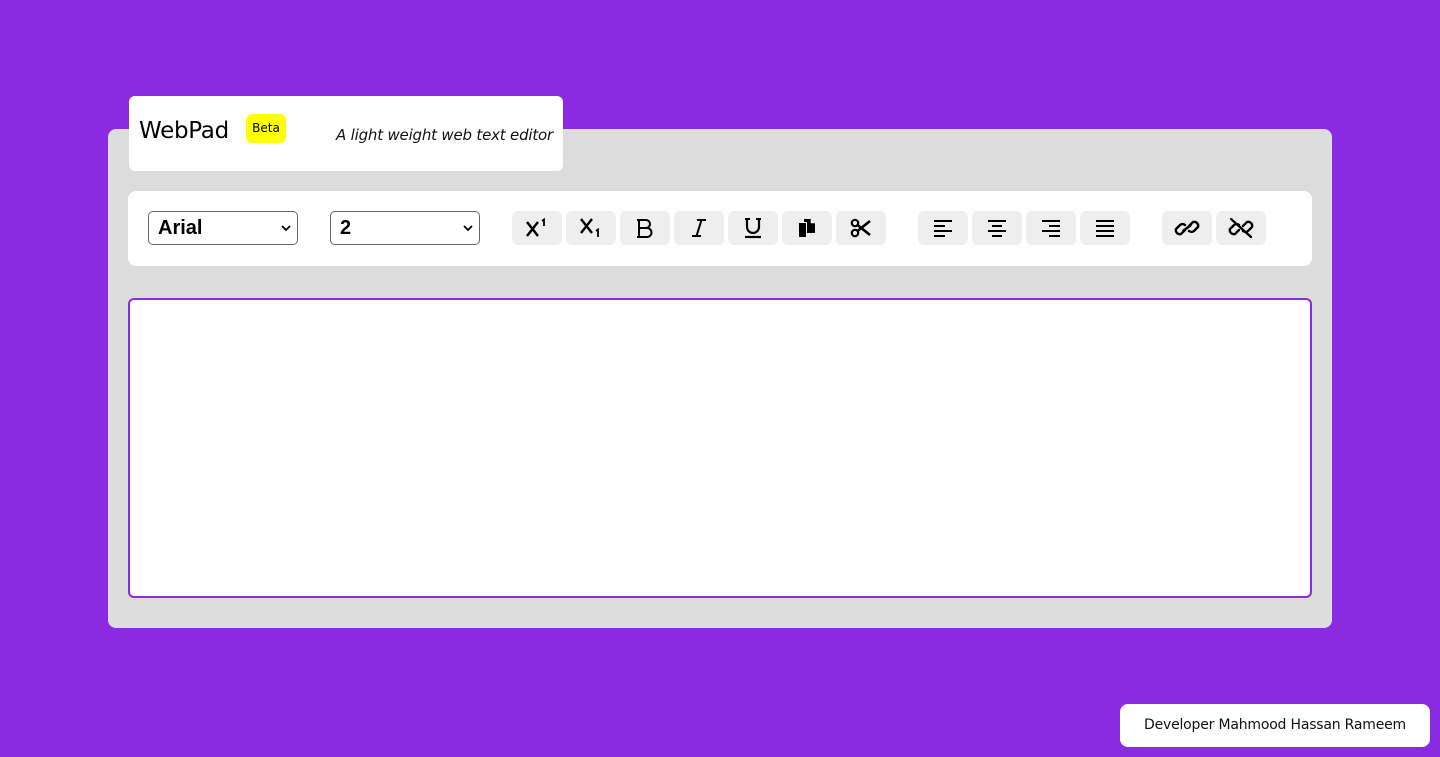 Image resolution: width=1440 pixels, height=757 pixels. I want to click on font-family-value: Arial, so click(180, 228).